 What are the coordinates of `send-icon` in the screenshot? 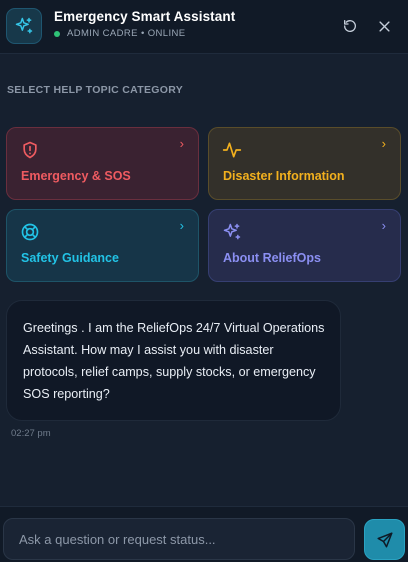 It's located at (384, 539).